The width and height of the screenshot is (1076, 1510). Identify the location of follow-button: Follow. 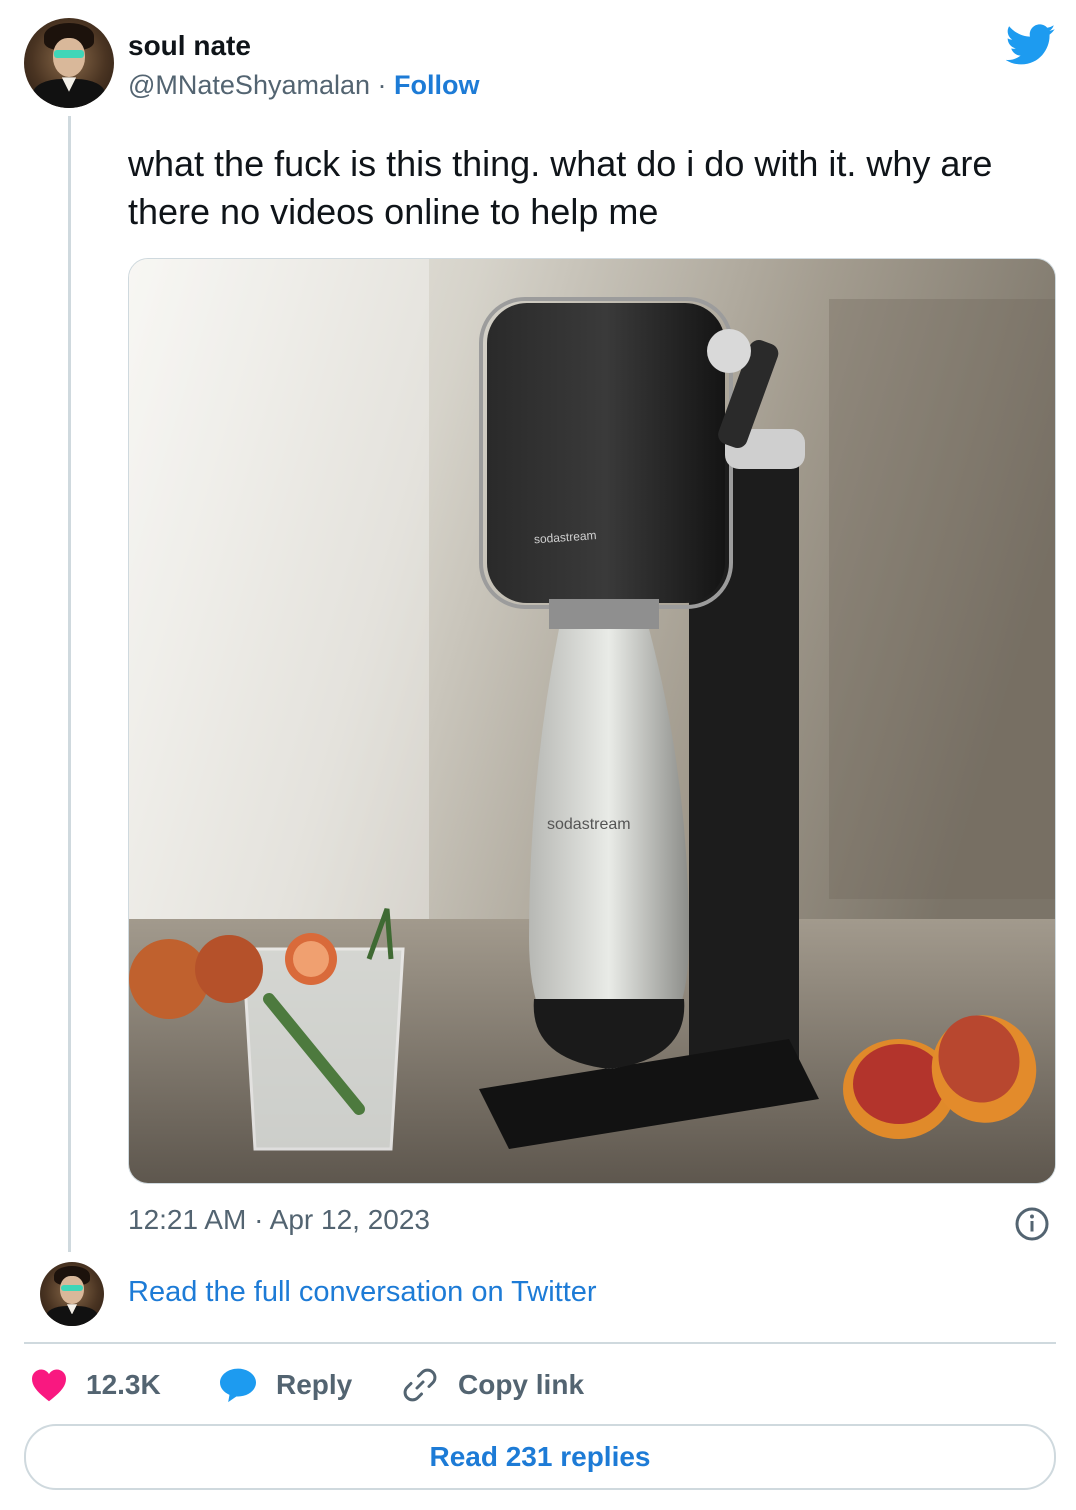
(436, 85).